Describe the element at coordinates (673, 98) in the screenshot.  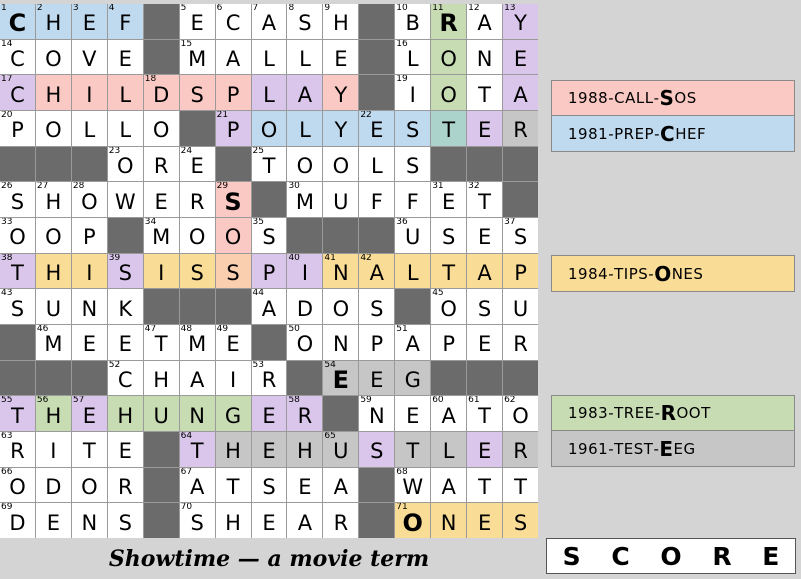
I see `clue-row: 1988 - CALL - S OS` at that location.